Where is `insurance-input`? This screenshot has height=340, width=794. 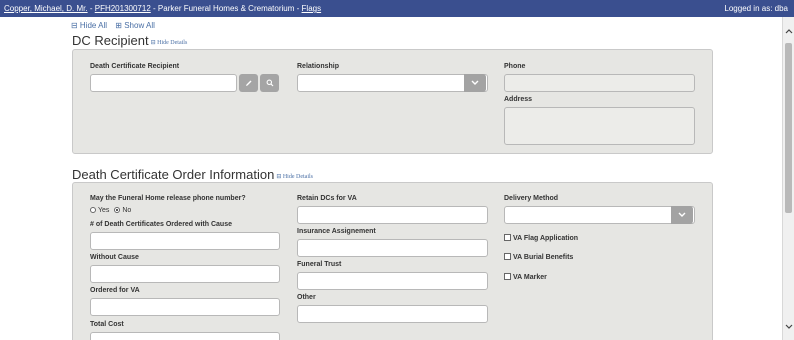
insurance-input is located at coordinates (392, 248).